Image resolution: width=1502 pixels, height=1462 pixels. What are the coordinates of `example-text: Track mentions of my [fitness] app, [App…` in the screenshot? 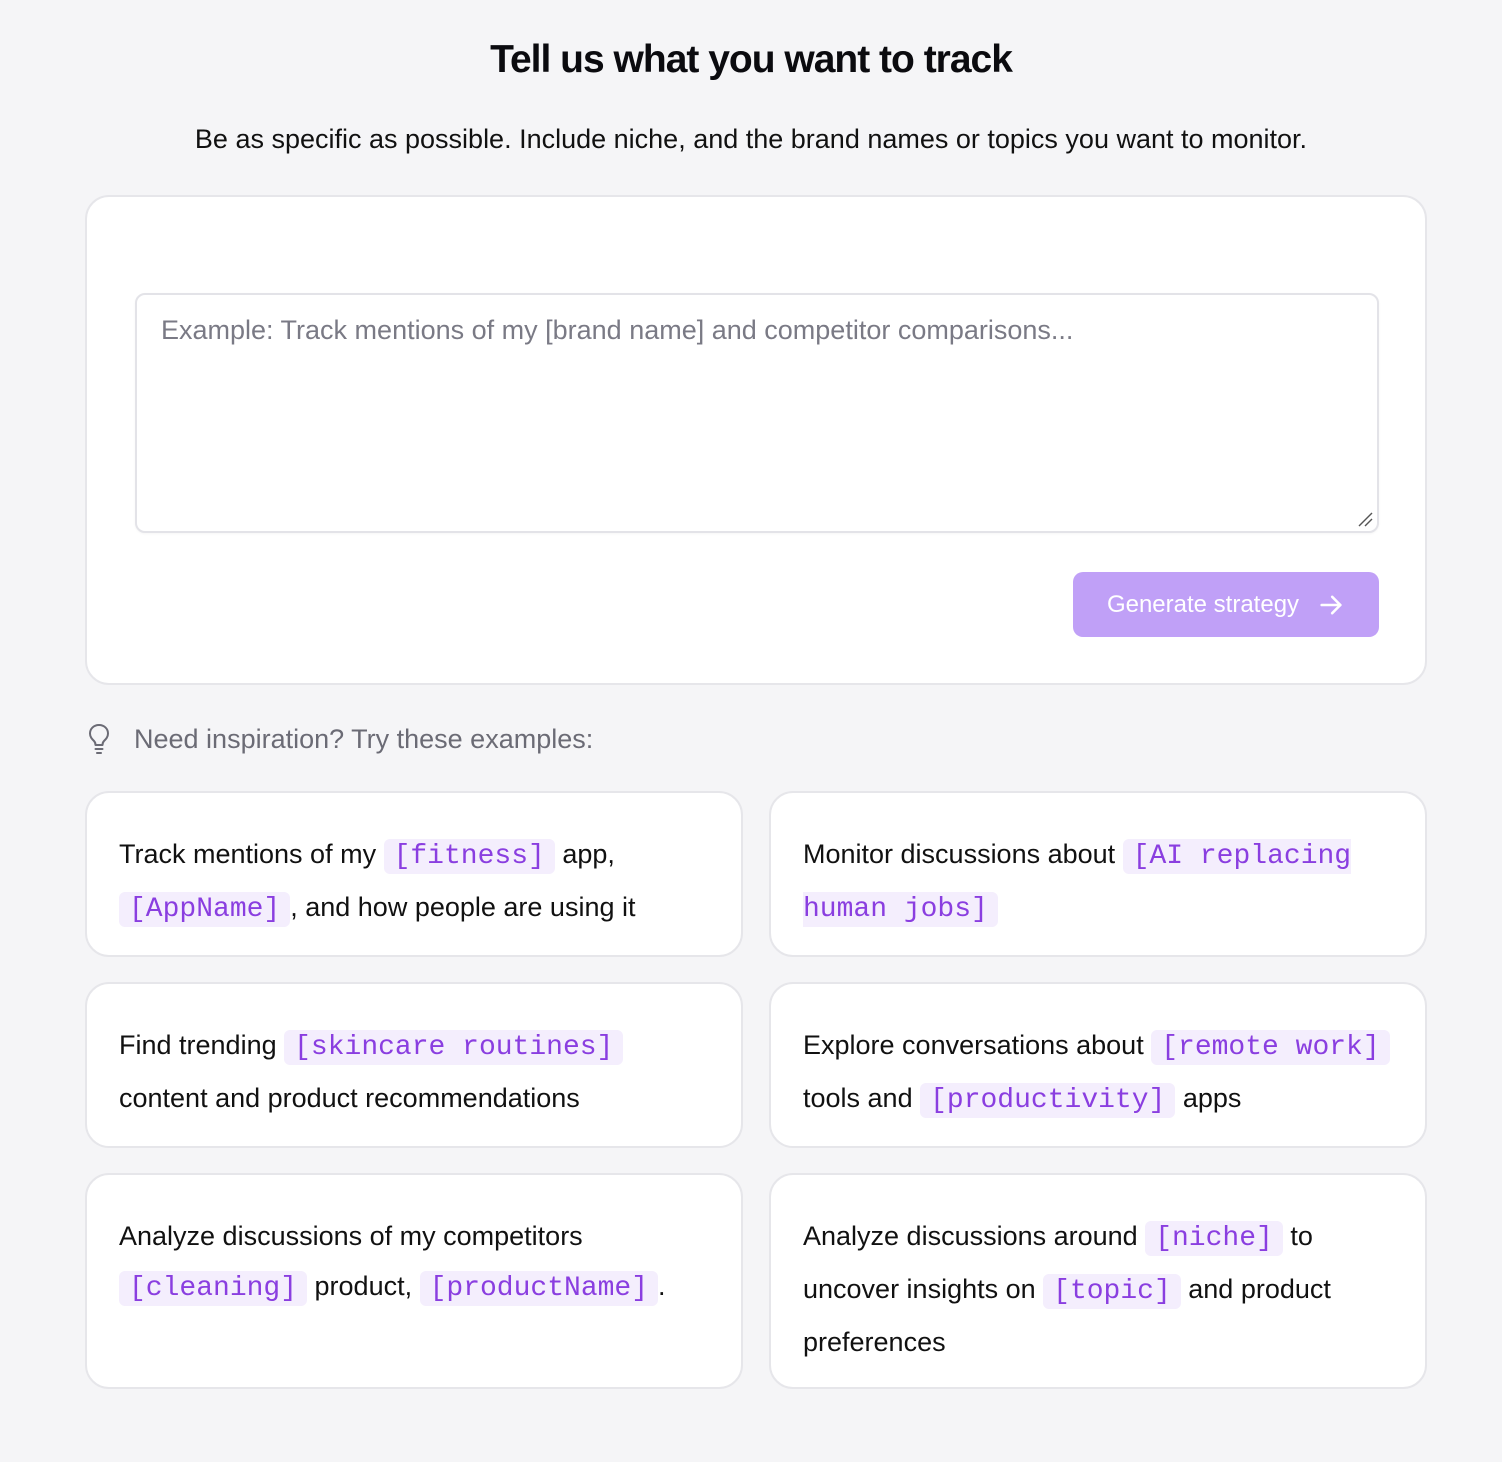 It's located at (414, 882).